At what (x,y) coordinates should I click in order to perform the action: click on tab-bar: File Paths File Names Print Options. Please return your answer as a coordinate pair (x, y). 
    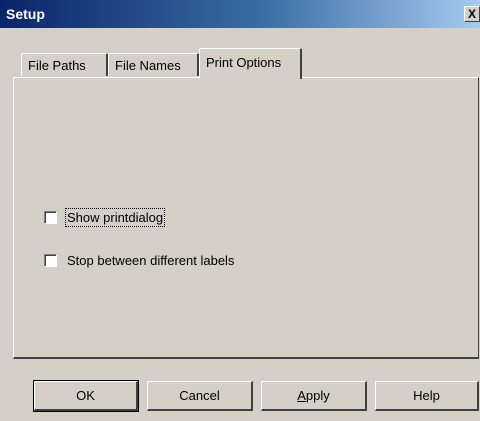
    Looking at the image, I should click on (243, 63).